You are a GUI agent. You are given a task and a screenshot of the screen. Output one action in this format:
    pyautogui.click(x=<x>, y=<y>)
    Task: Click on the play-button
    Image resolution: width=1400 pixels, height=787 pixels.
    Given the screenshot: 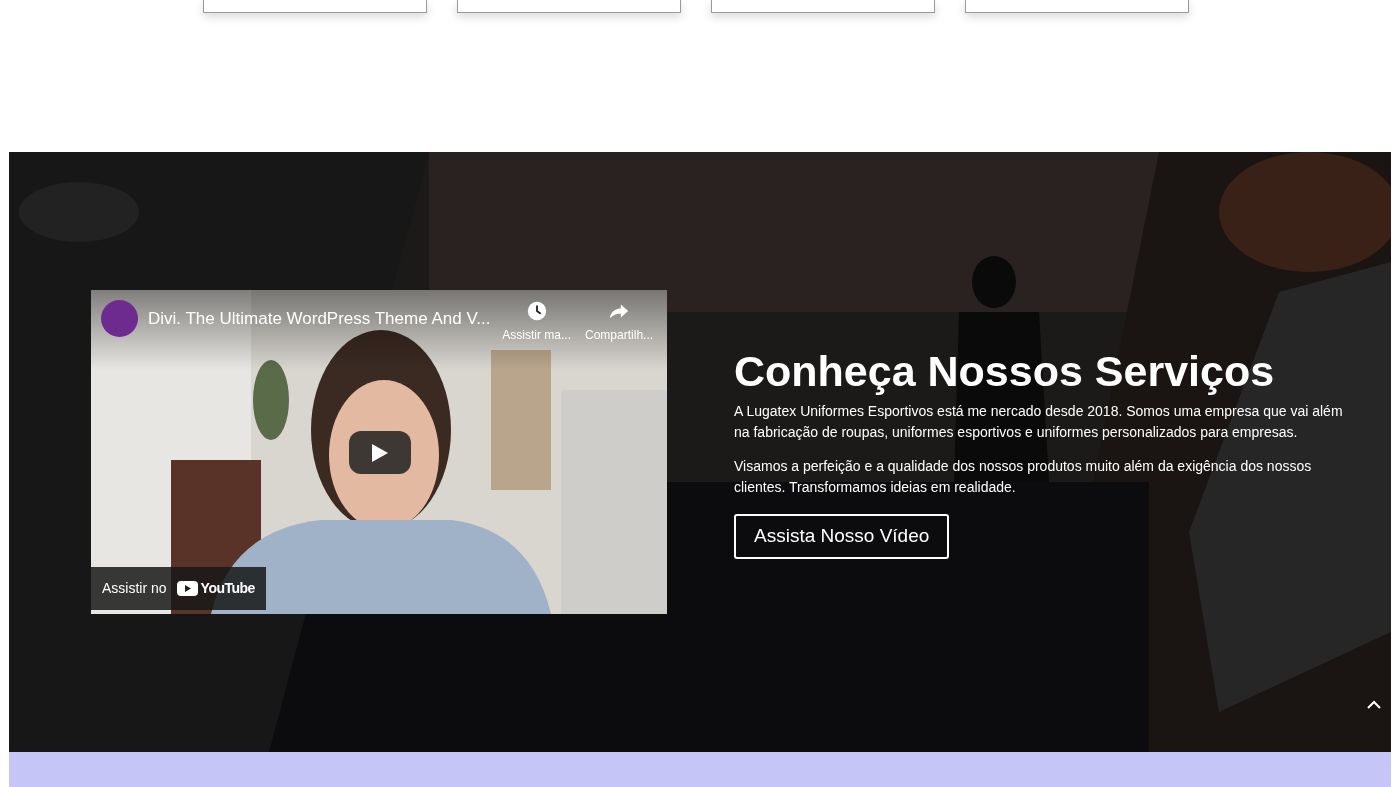 What is the action you would take?
    pyautogui.click(x=380, y=452)
    